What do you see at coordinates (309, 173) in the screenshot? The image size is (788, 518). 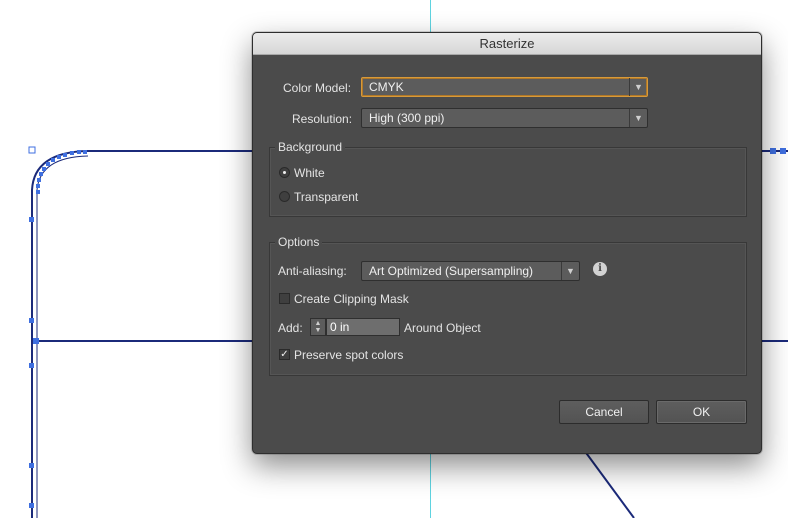 I see `radio-white-label: White` at bounding box center [309, 173].